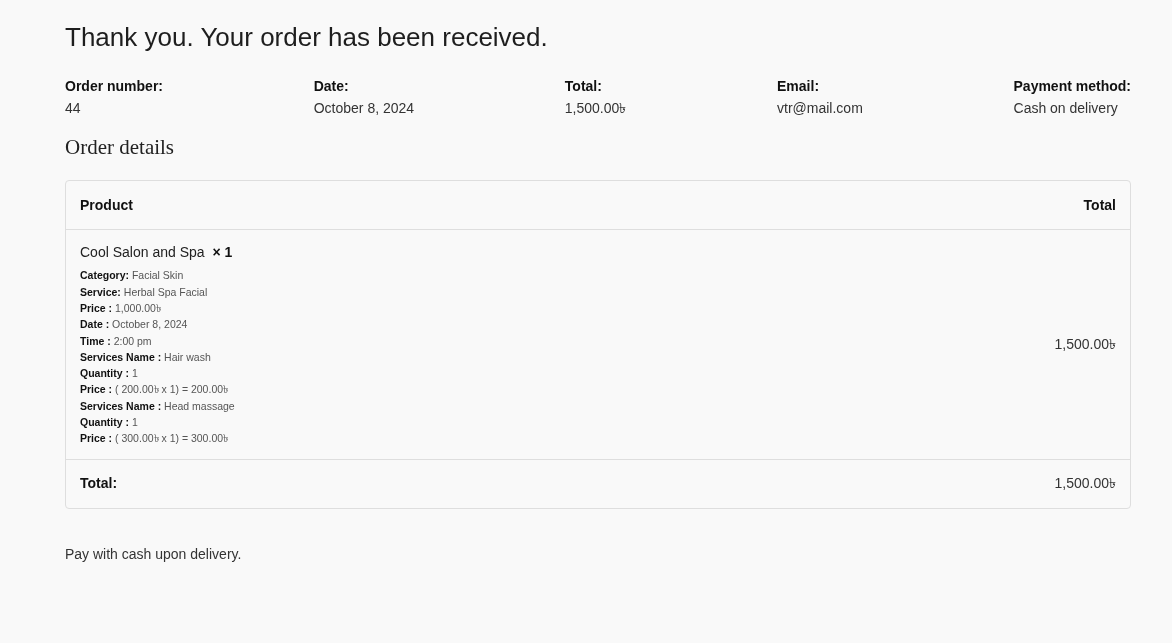 The height and width of the screenshot is (643, 1172). I want to click on overview-value: vtr@mail.com, so click(820, 109).